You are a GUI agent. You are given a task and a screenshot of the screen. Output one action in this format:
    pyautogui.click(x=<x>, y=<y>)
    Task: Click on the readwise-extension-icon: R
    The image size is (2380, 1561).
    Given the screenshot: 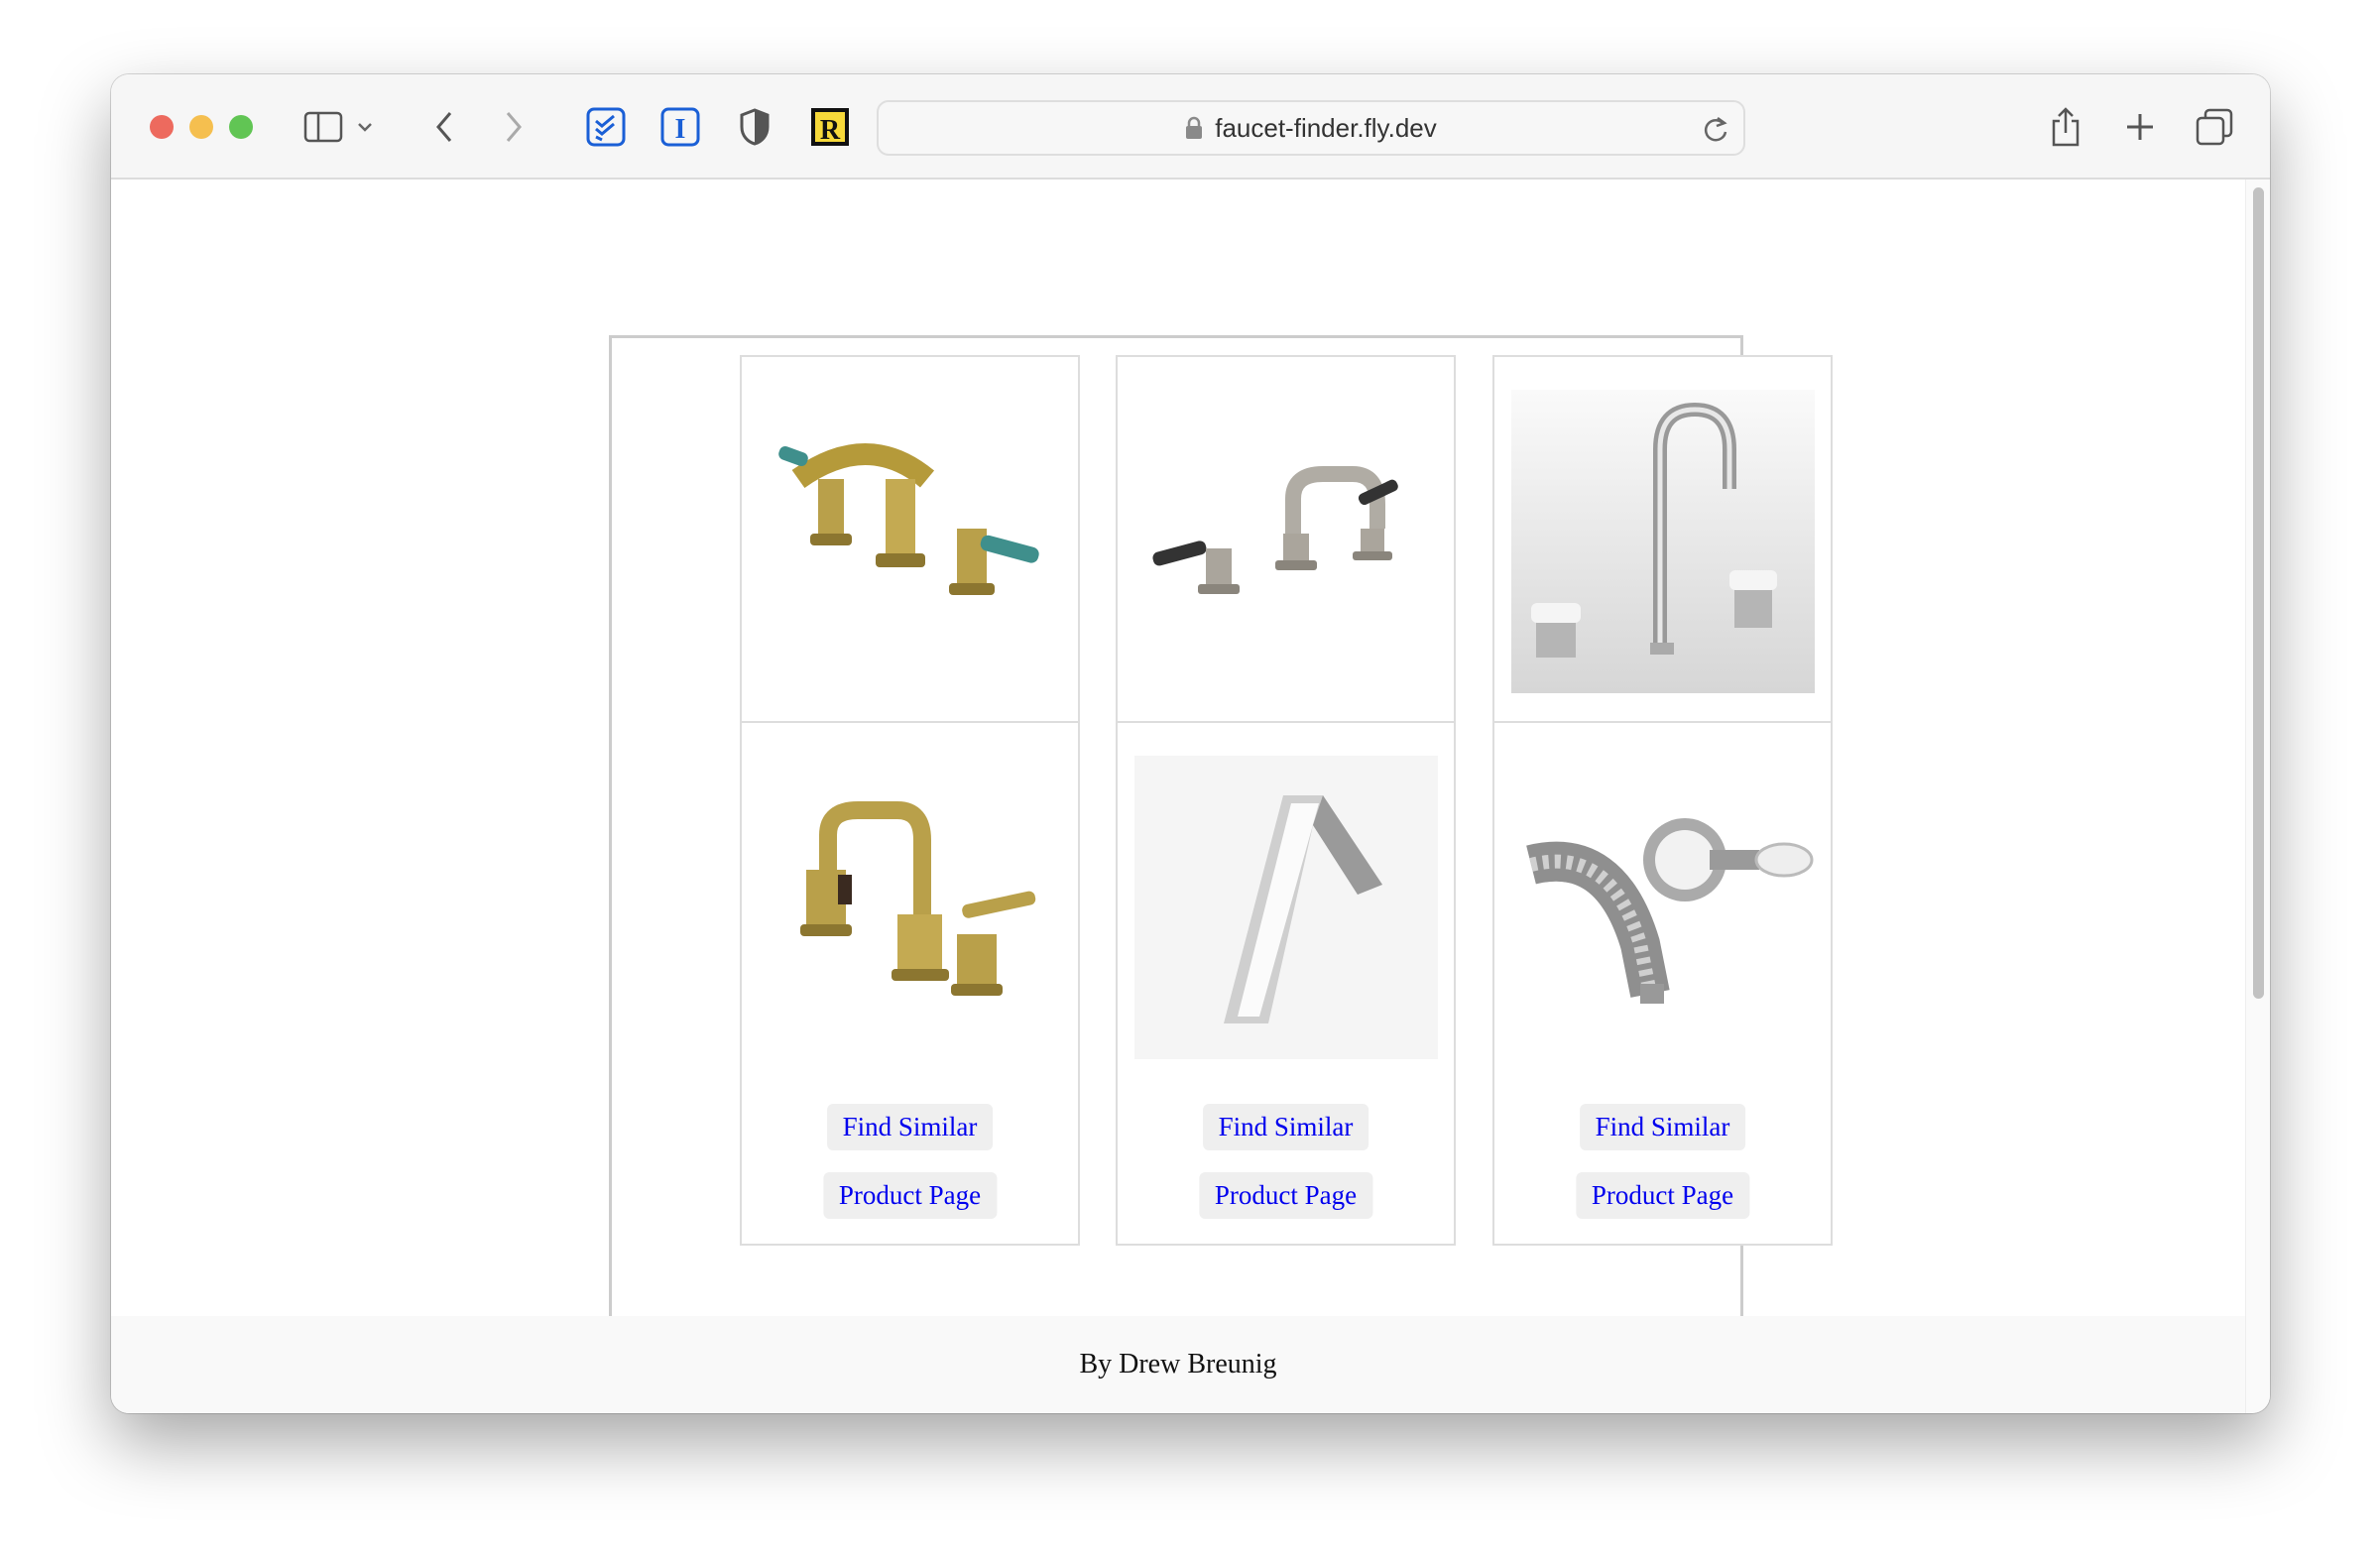 What is the action you would take?
    pyautogui.click(x=830, y=127)
    